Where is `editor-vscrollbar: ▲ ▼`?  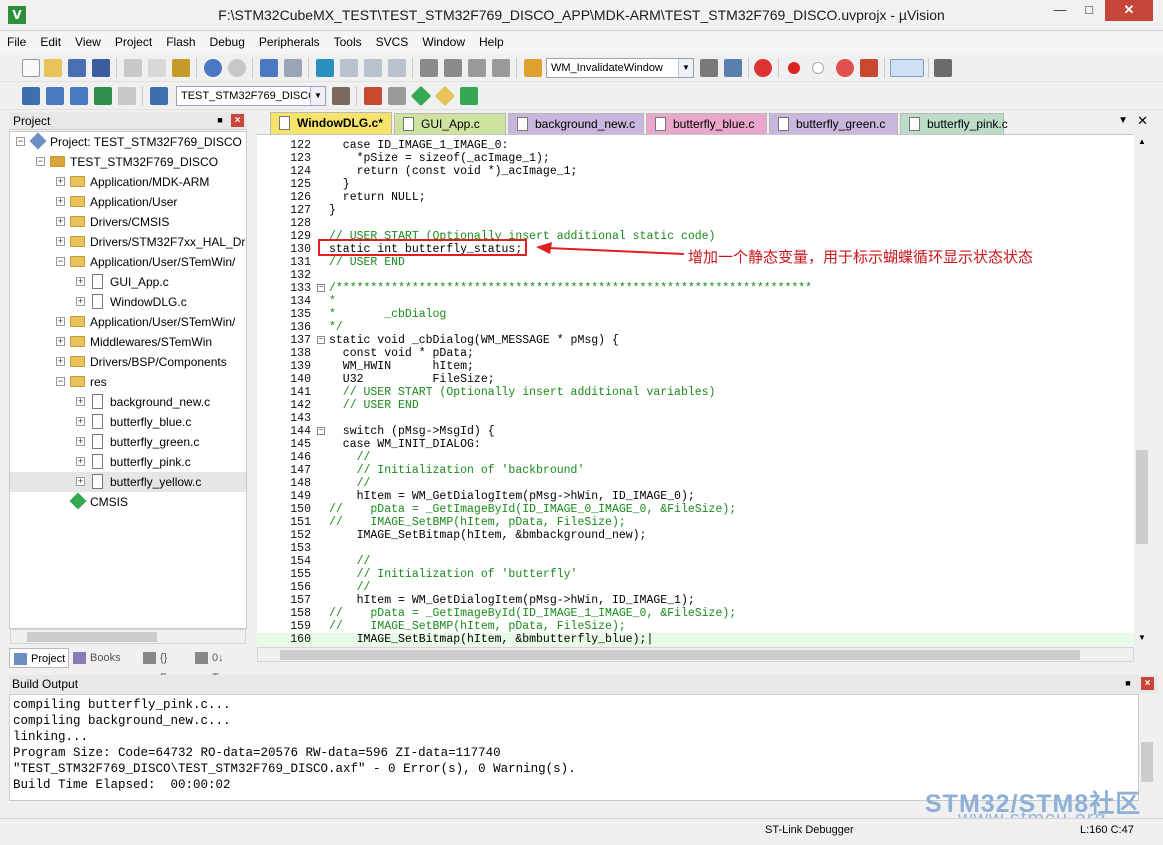
editor-vscrollbar: ▲ ▼ is located at coordinates (1142, 390).